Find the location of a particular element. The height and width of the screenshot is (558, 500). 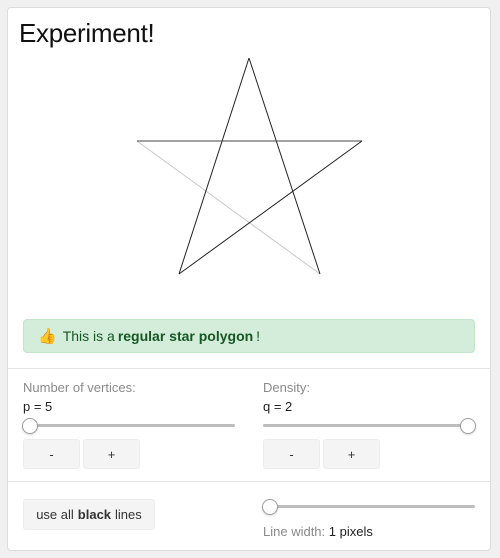

alert-emphasis: regular star polygon is located at coordinates (185, 336).